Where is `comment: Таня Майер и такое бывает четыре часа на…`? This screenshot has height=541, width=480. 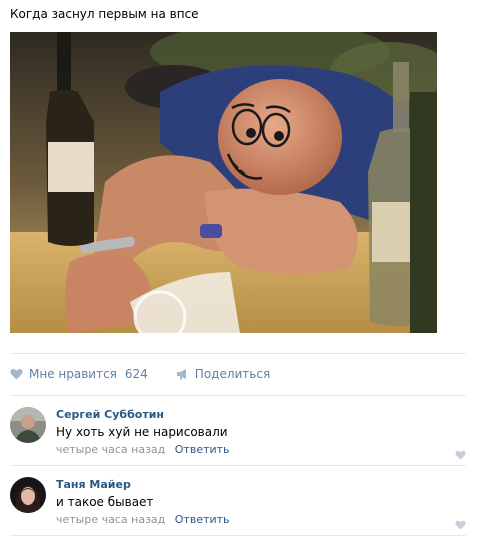
comment: Таня Майер и такое бывает четыре часа на… is located at coordinates (238, 508).